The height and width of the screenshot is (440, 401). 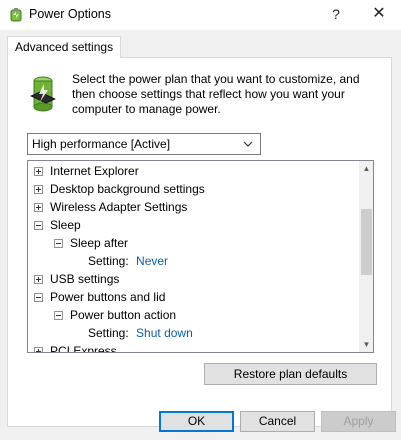 What do you see at coordinates (70, 14) in the screenshot?
I see `window-title: Power Options` at bounding box center [70, 14].